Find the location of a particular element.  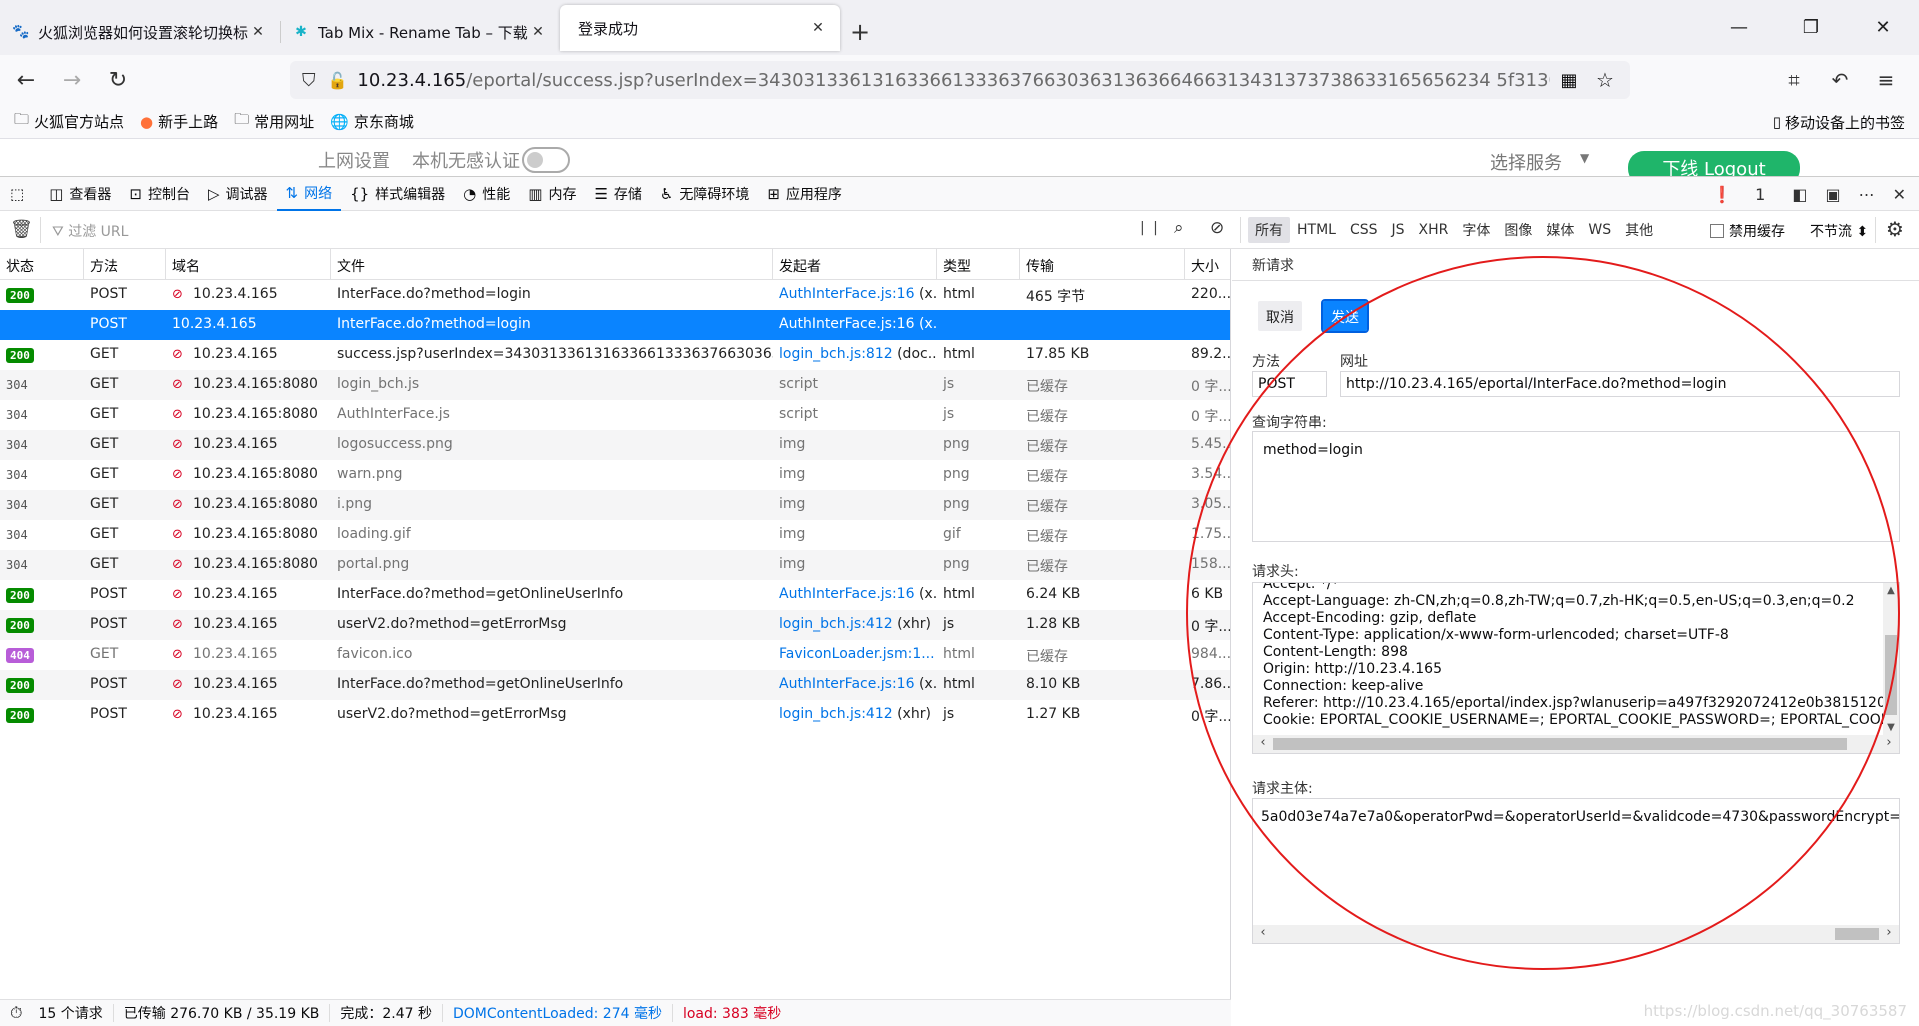

cancel-button: 取消 is located at coordinates (1280, 316).